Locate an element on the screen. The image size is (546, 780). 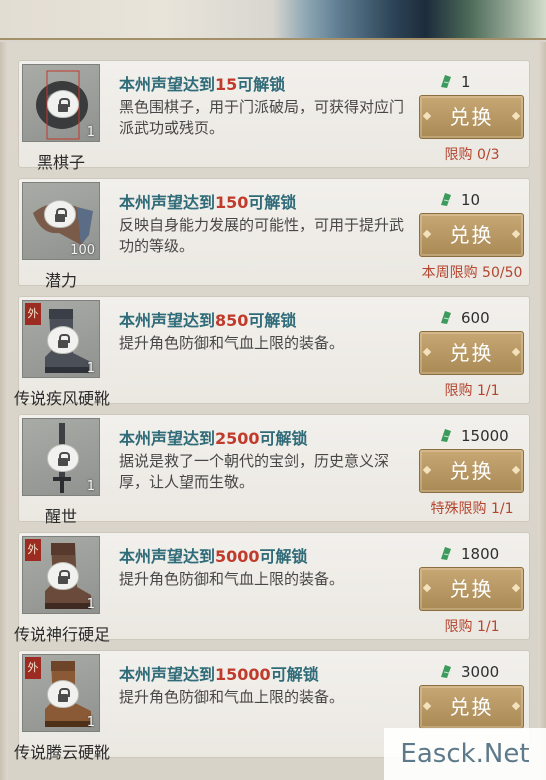
item-name: 传说疾风硬靴 is located at coordinates (61, 398).